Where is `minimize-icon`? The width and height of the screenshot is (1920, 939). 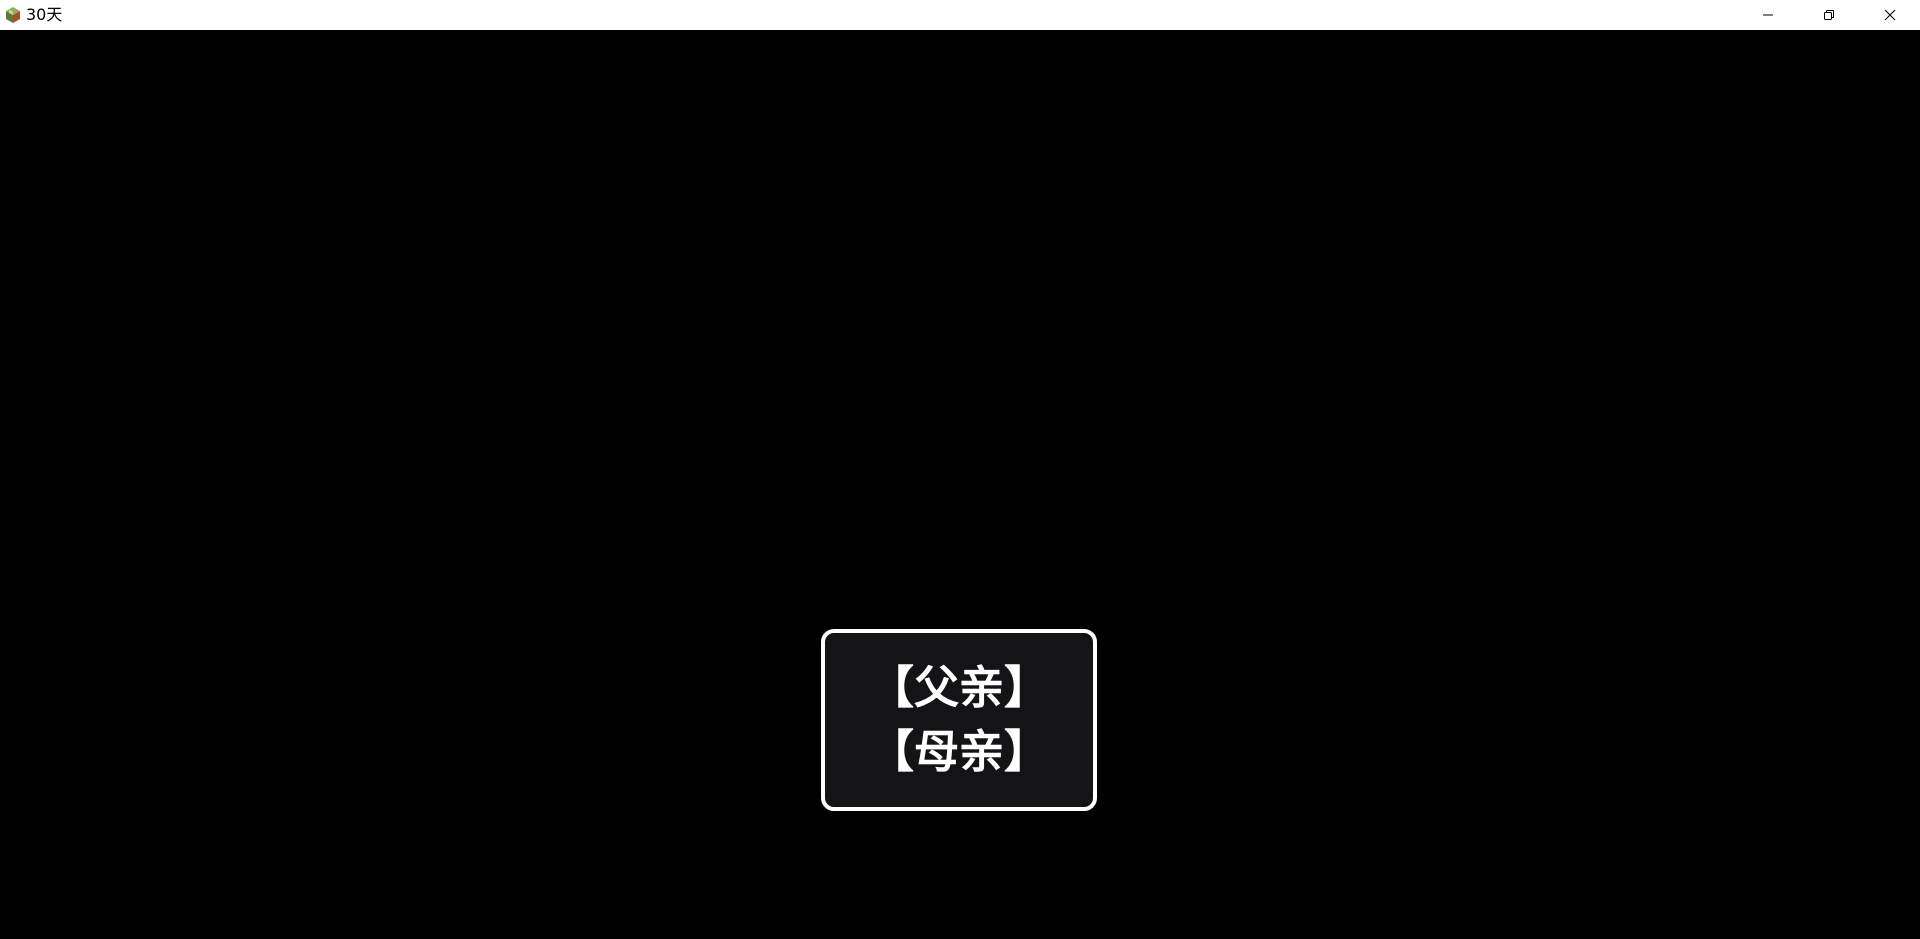 minimize-icon is located at coordinates (1768, 15).